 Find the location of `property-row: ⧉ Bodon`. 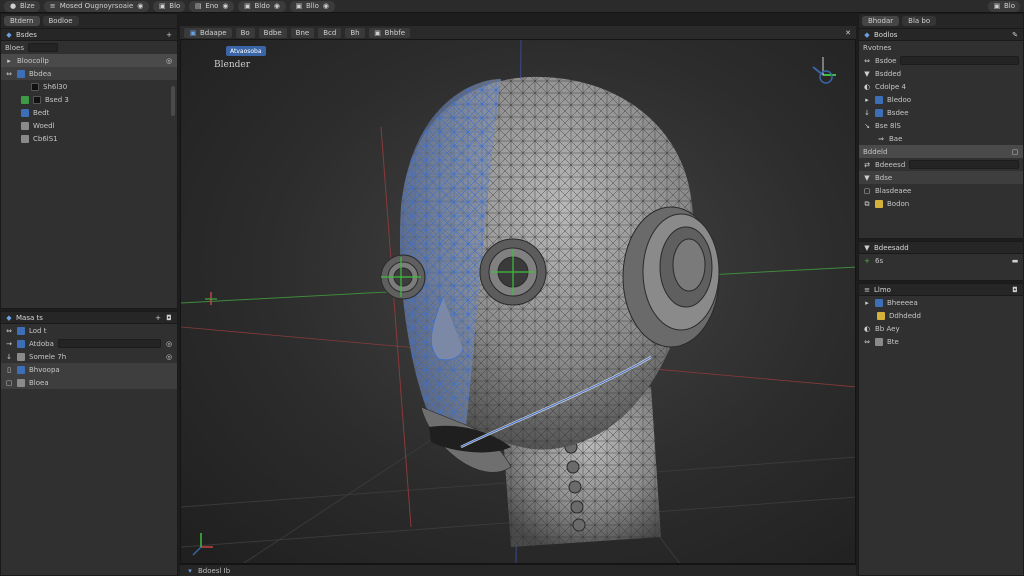

property-row: ⧉ Bodon is located at coordinates (941, 203).